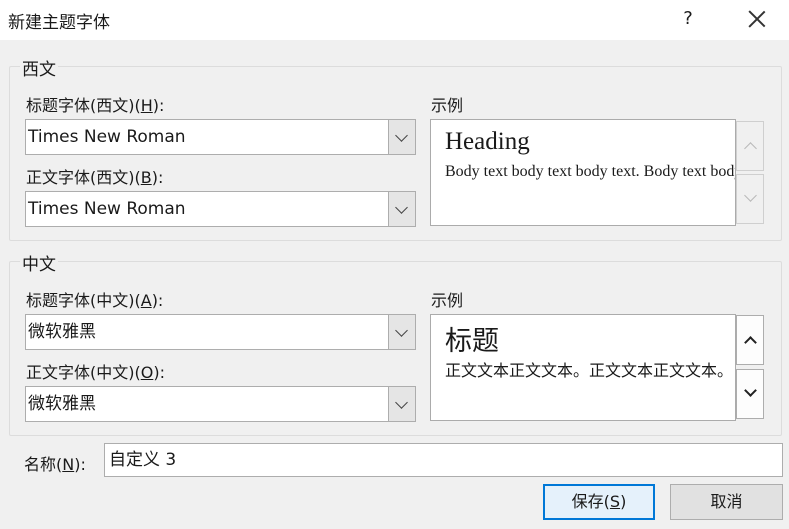 The image size is (789, 529). I want to click on name-label: 名称(N):, so click(55, 464).